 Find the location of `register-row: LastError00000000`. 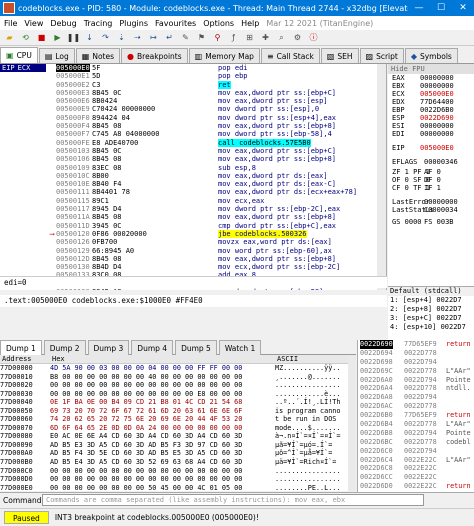

register-row: LastError00000000 is located at coordinates (425, 202).